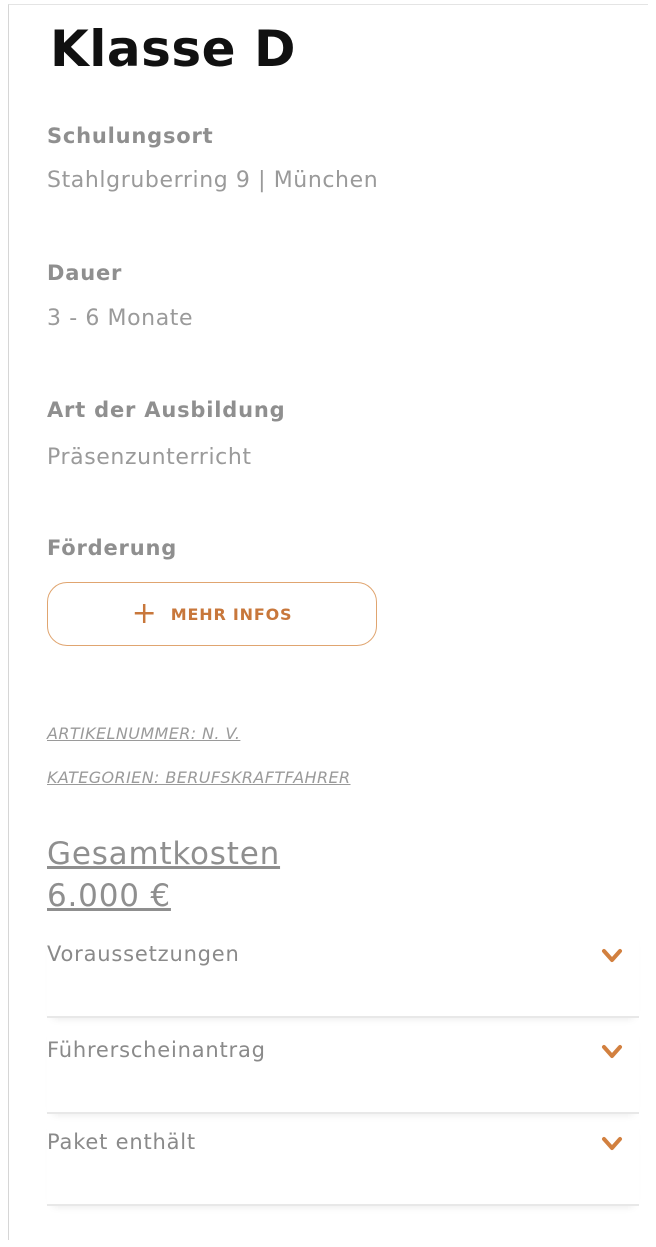 Image resolution: width=656 pixels, height=1247 pixels. I want to click on duration-value: 3 - 6 Monate, so click(120, 318).